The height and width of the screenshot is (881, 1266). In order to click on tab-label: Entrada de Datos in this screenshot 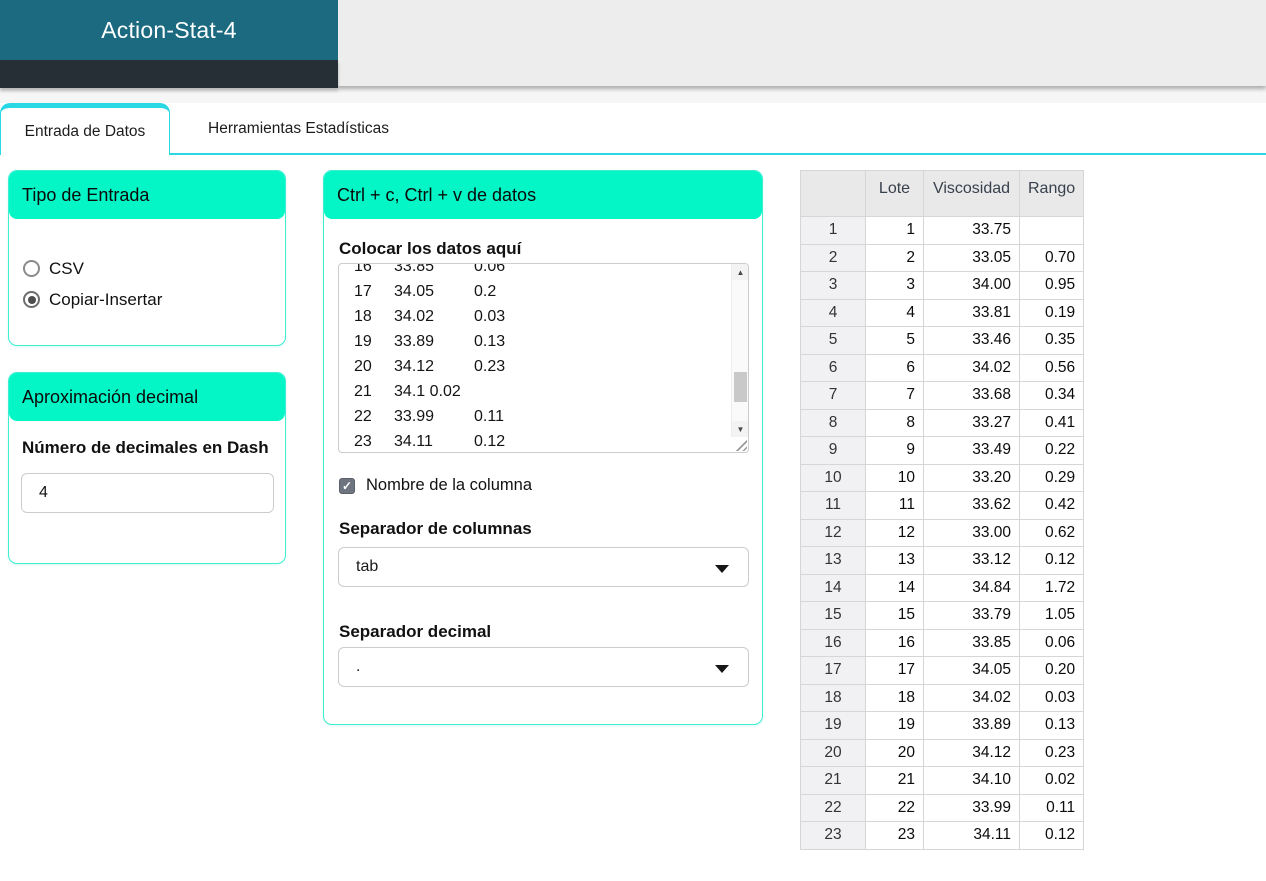, I will do `click(85, 131)`.